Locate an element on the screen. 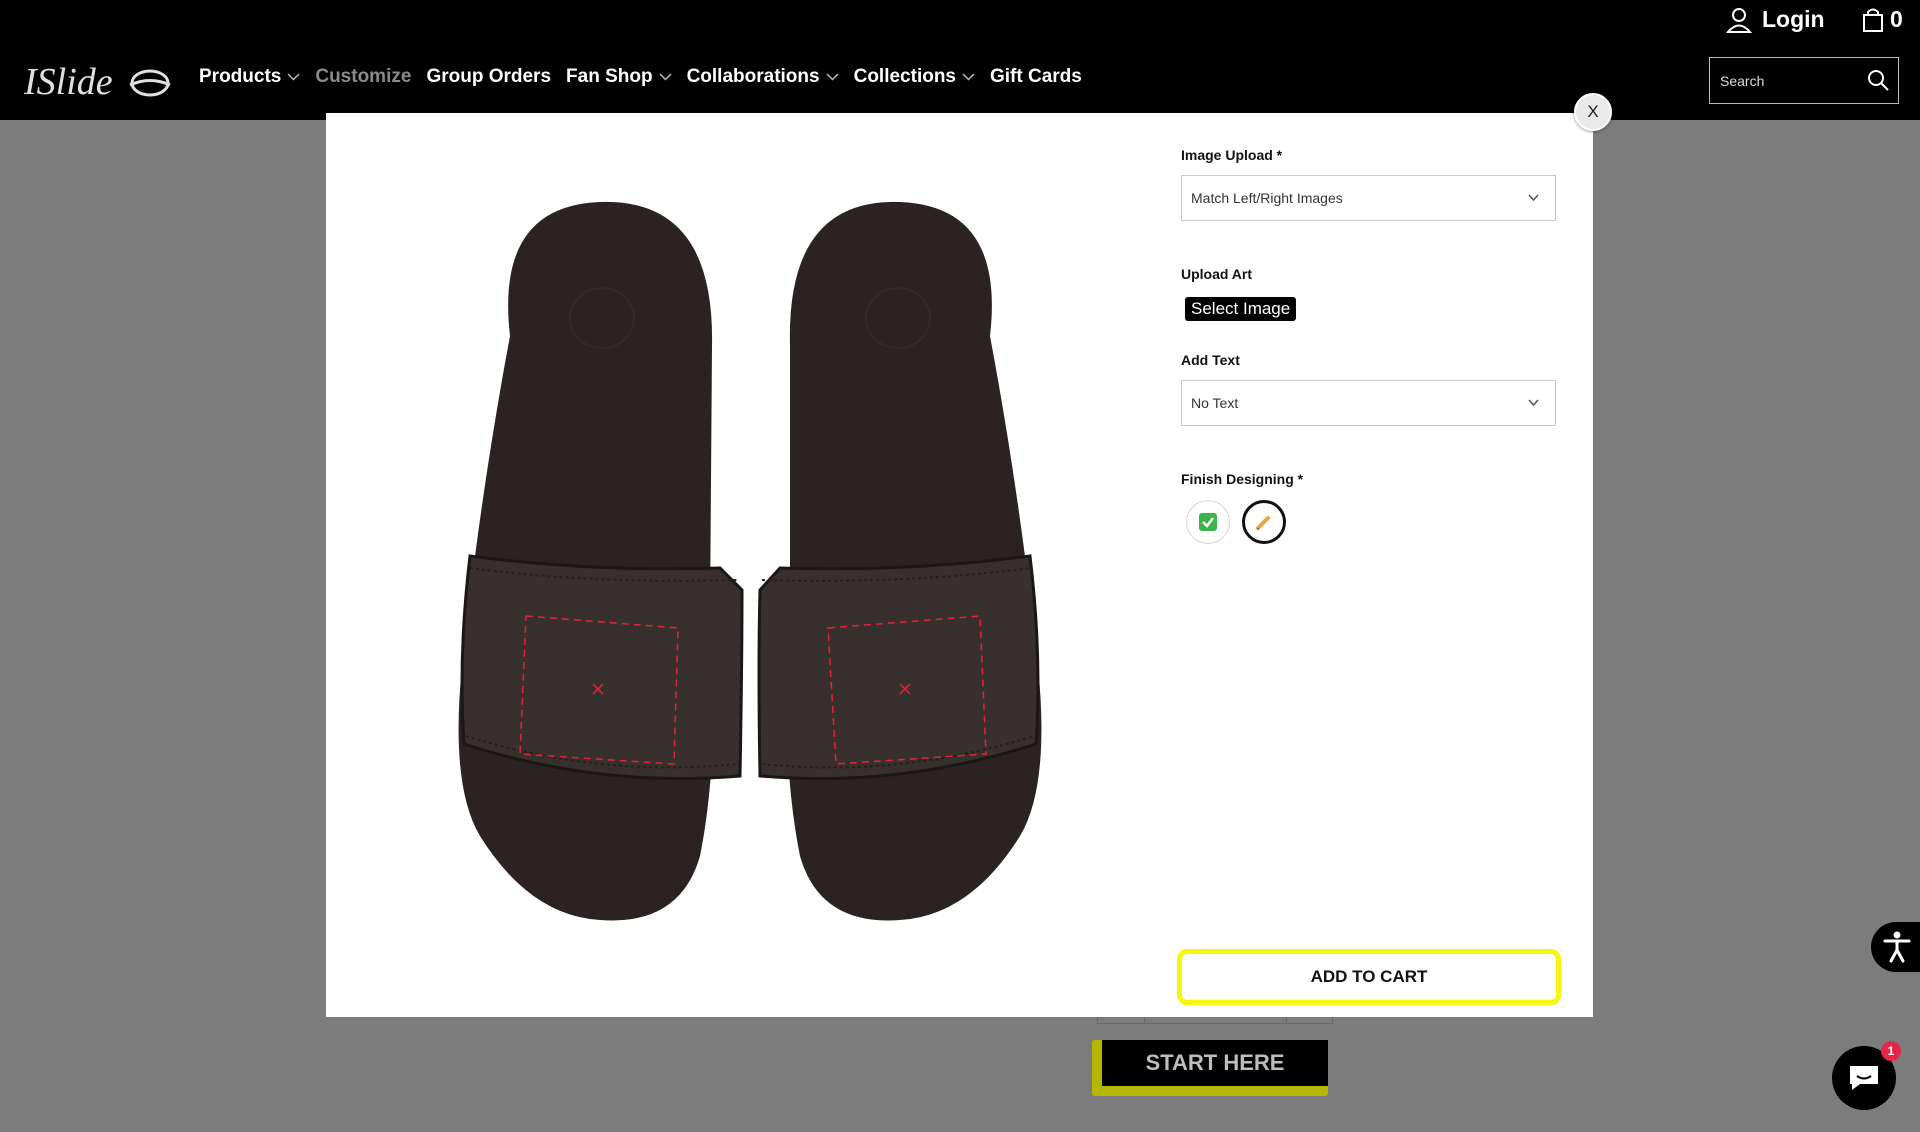 Image resolution: width=1920 pixels, height=1132 pixels. close-modal-button: X is located at coordinates (1593, 112).